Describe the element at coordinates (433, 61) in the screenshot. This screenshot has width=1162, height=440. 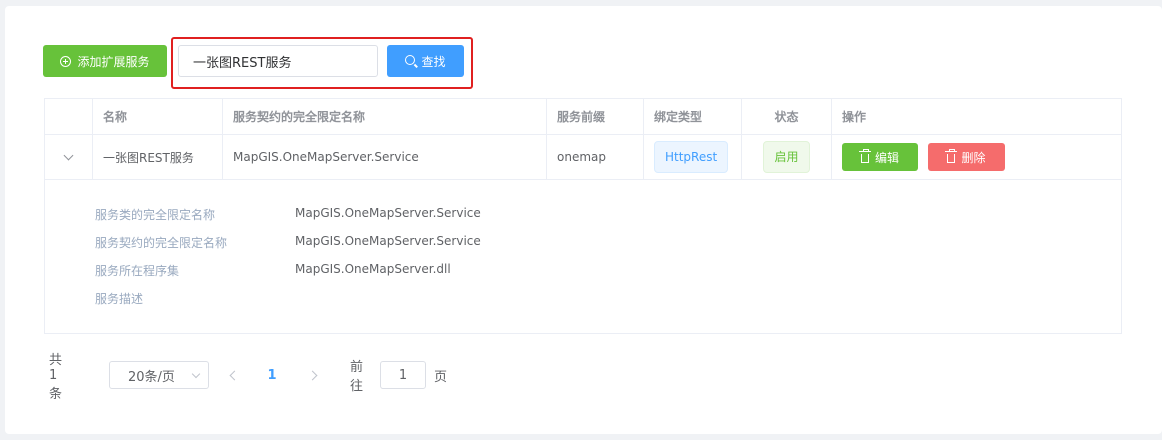
I see `search-button-label: 查找` at that location.